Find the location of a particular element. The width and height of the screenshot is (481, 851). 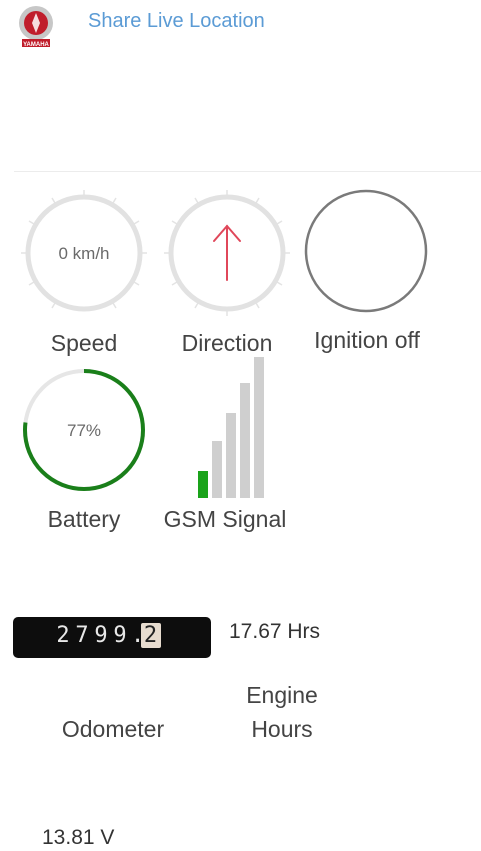

odometer-label: Odometer is located at coordinates (113, 729).